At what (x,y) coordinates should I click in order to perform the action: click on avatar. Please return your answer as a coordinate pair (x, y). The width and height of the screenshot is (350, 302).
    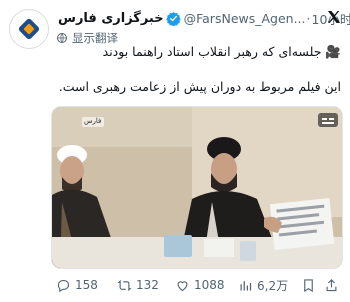
    Looking at the image, I should click on (29, 29).